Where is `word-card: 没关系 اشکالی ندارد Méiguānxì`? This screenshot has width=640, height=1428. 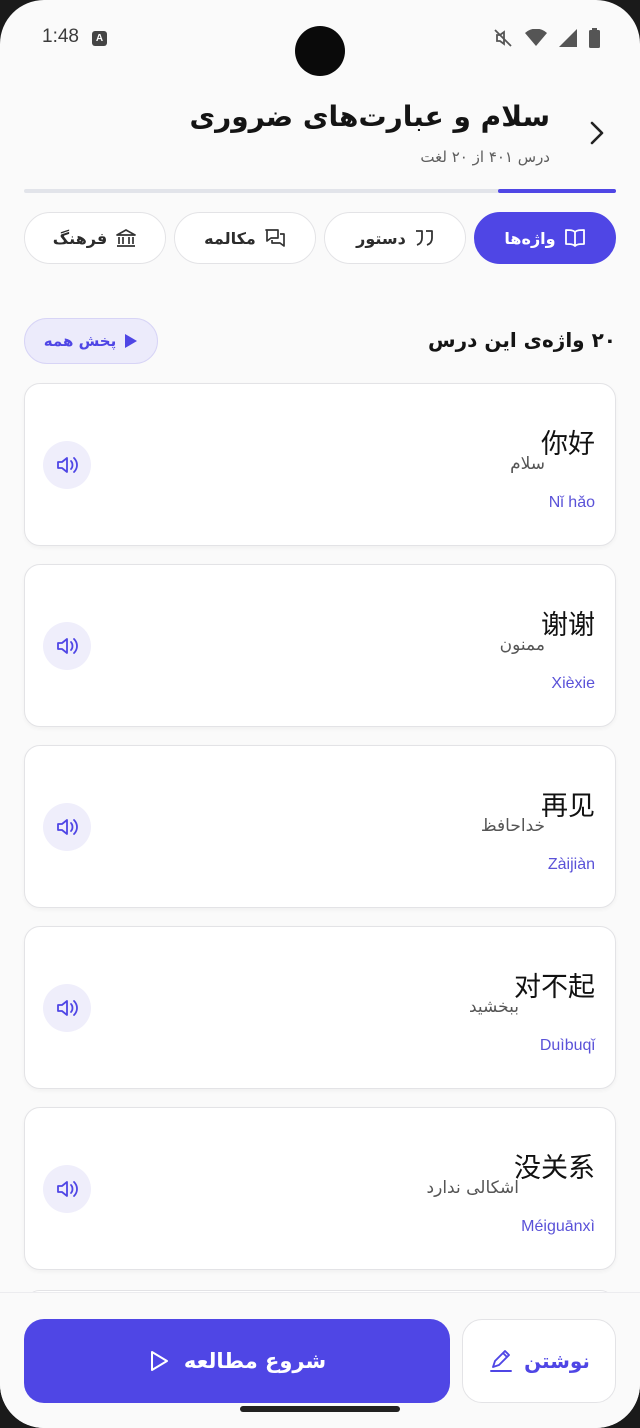 word-card: 没关系 اشکالی ندارد Méiguānxì is located at coordinates (320, 1188).